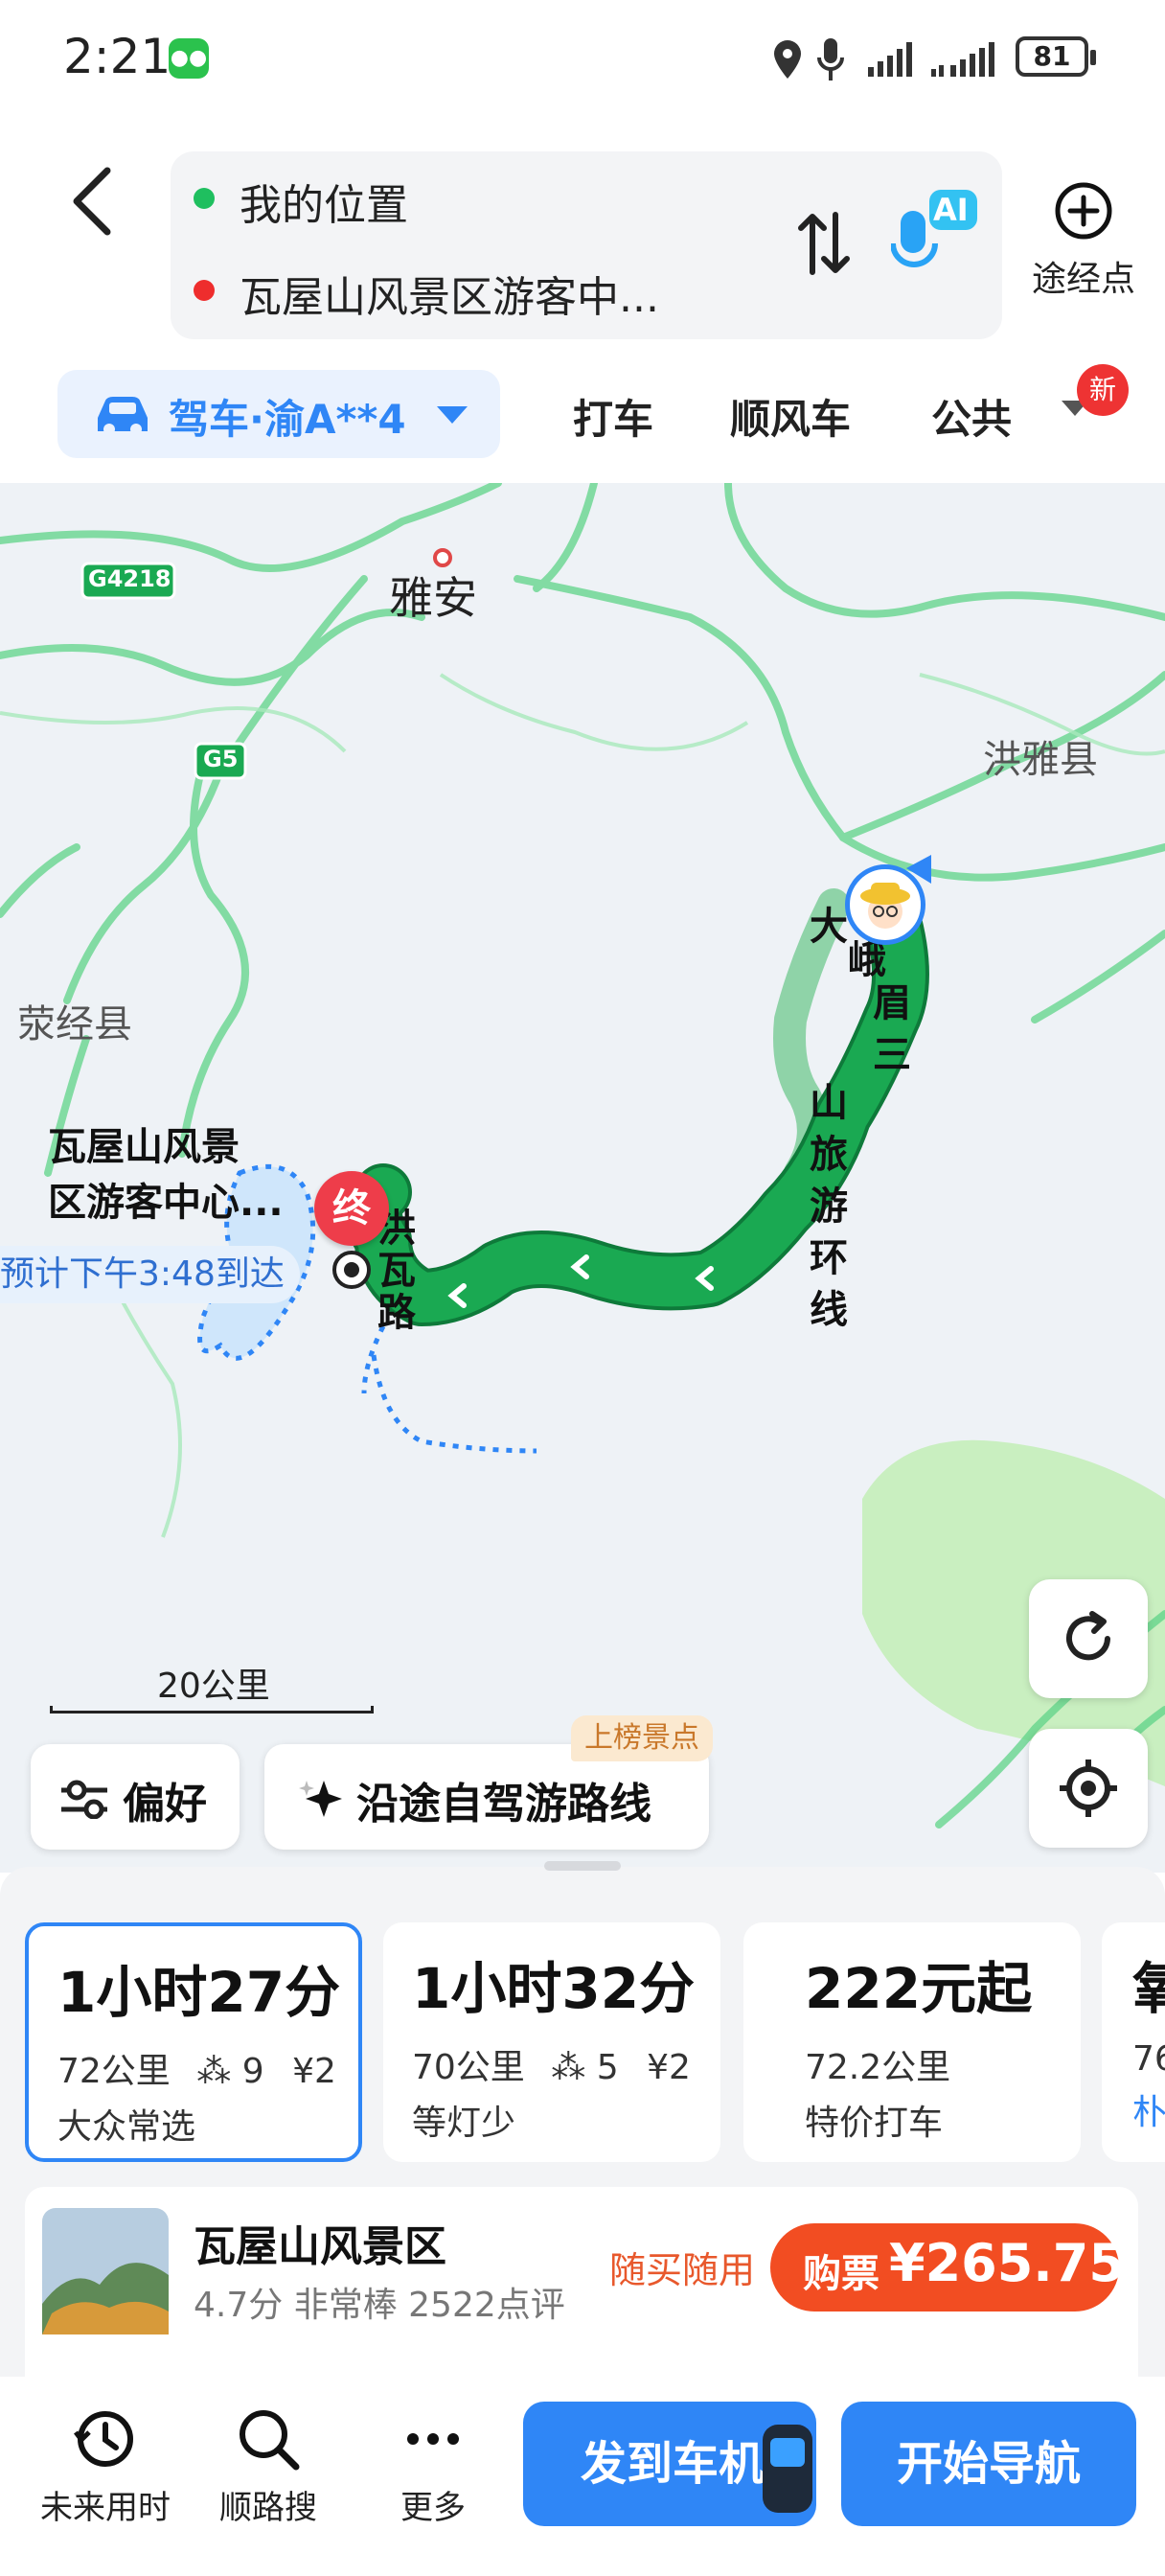  I want to click on route-meta: 70公里 ⁂ 5 ¥2, so click(551, 2067).